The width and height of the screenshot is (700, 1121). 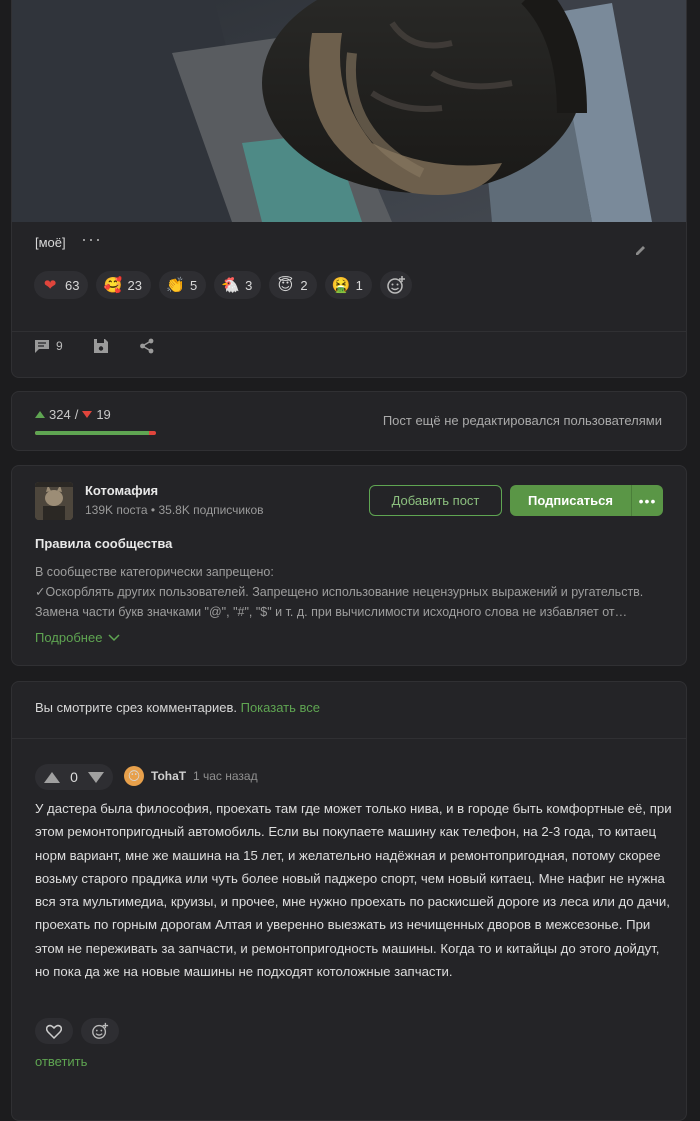 What do you see at coordinates (225, 776) in the screenshot?
I see `comment-time: 1 час назад` at bounding box center [225, 776].